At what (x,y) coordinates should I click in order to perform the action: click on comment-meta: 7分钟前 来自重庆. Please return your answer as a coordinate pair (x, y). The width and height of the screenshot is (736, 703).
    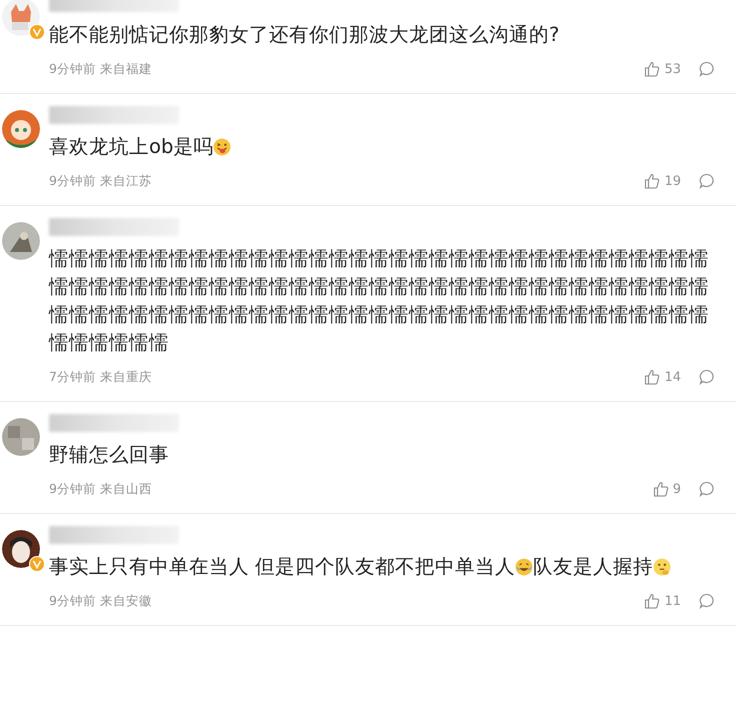
    Looking at the image, I should click on (100, 377).